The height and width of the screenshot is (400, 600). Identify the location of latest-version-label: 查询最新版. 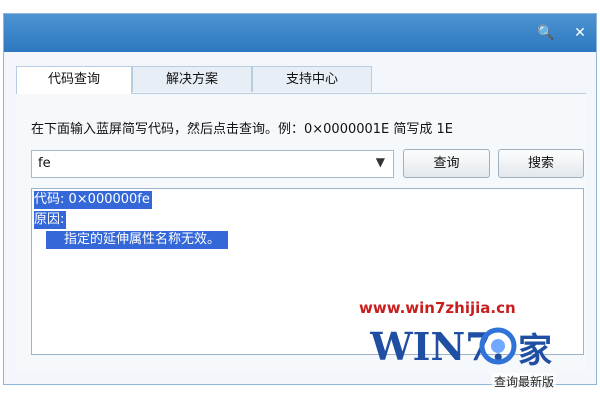
(524, 381).